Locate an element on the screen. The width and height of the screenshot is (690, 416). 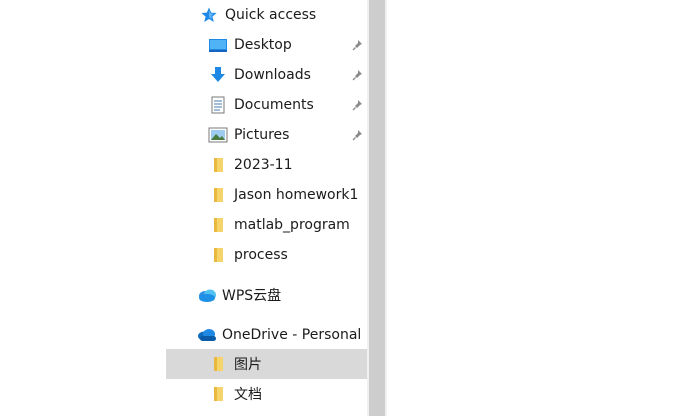
sidebar-item-downloads: Downloads is located at coordinates (266, 75).